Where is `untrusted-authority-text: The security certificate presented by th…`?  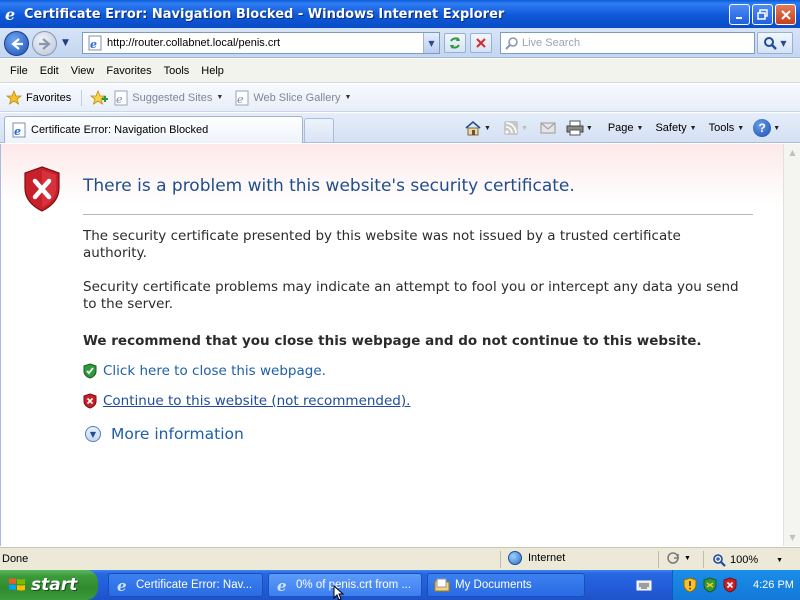
untrusted-authority-text: The security certificate presented by th… is located at coordinates (382, 244).